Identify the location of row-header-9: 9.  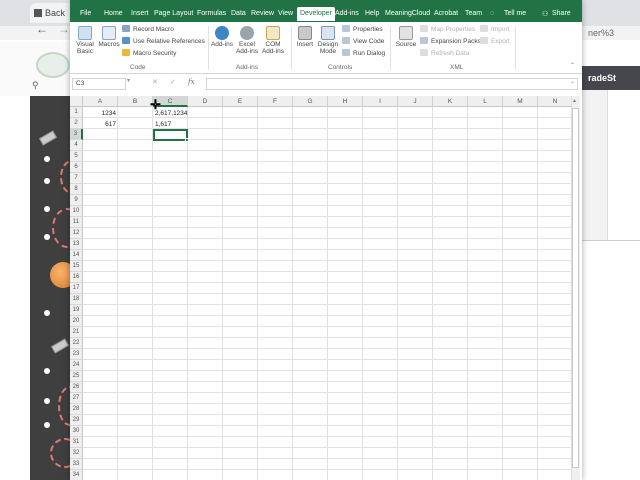
(76, 200).